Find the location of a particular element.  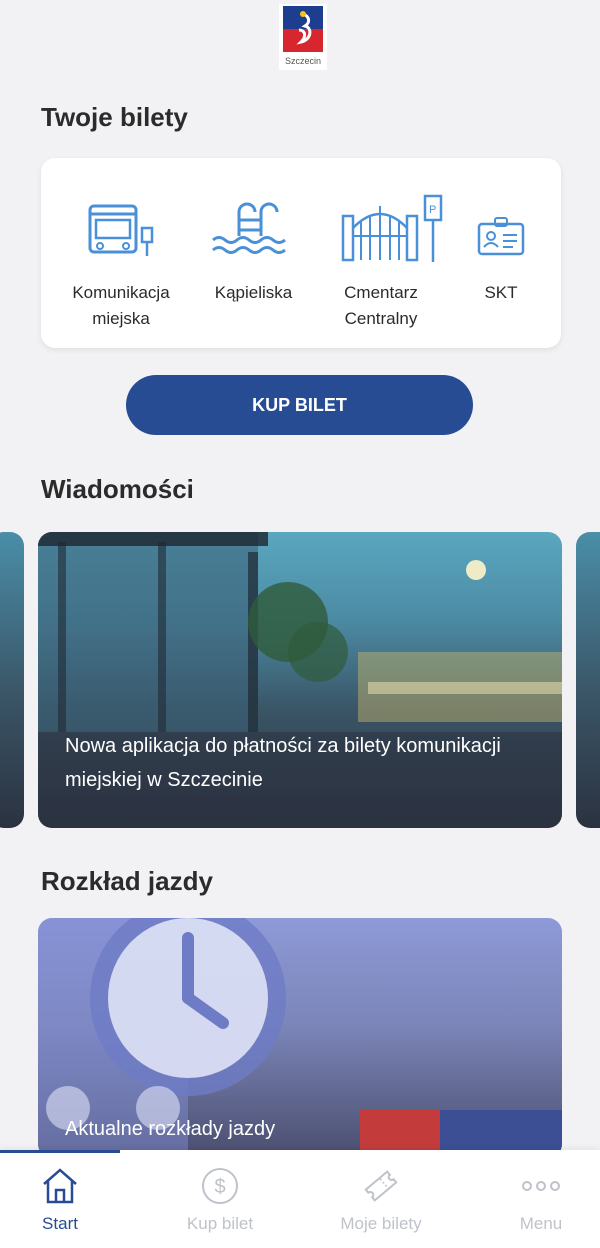

szczecin-flag-icon is located at coordinates (303, 29).